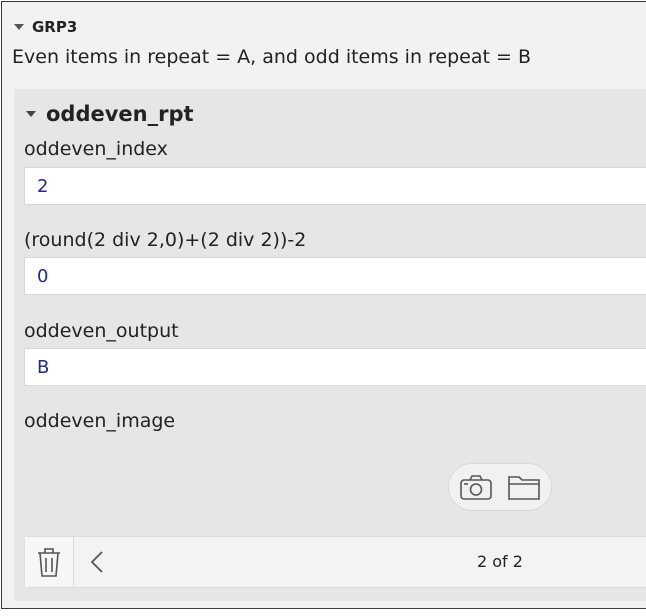 Image resolution: width=646 pixels, height=616 pixels. I want to click on round-calc-field: 0, so click(335, 276).